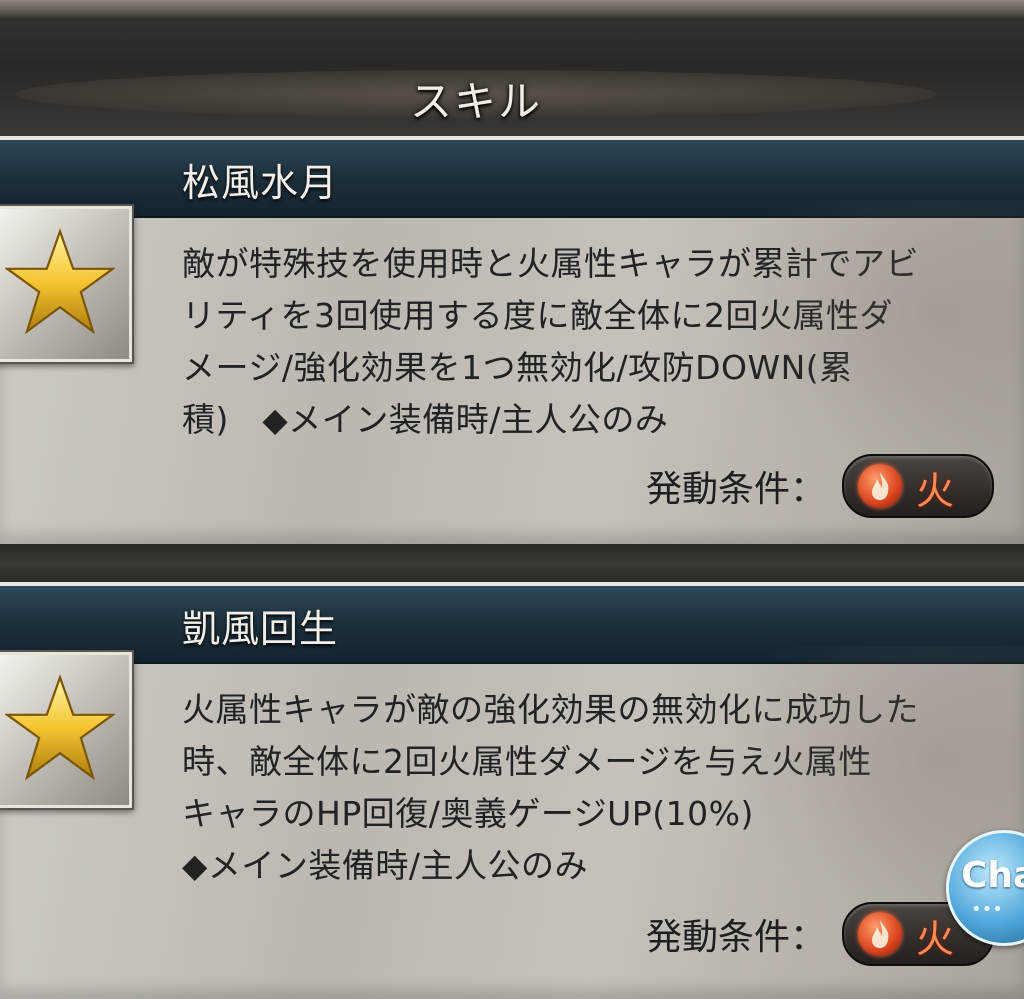 This screenshot has height=999, width=1024. What do you see at coordinates (468, 813) in the screenshot?
I see `skill-description-line: キャラのHP回復/奥義ゲージUP(10%)` at bounding box center [468, 813].